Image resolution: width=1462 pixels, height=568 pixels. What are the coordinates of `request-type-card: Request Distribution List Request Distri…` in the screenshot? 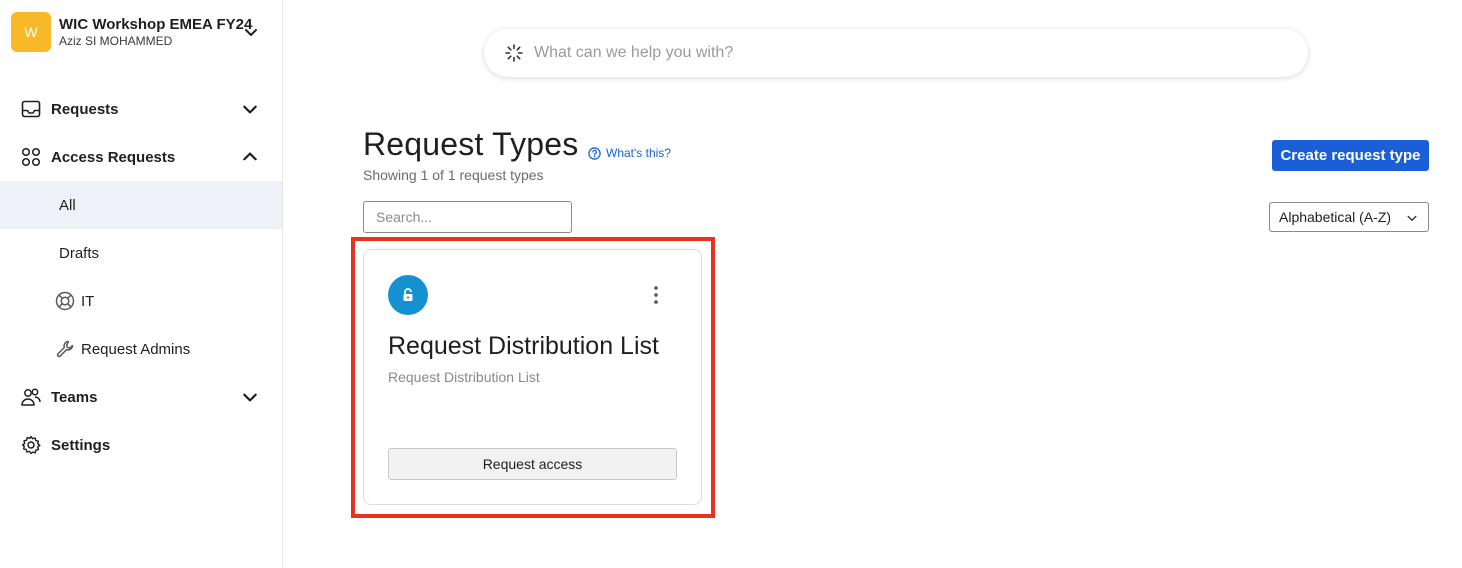 It's located at (532, 377).